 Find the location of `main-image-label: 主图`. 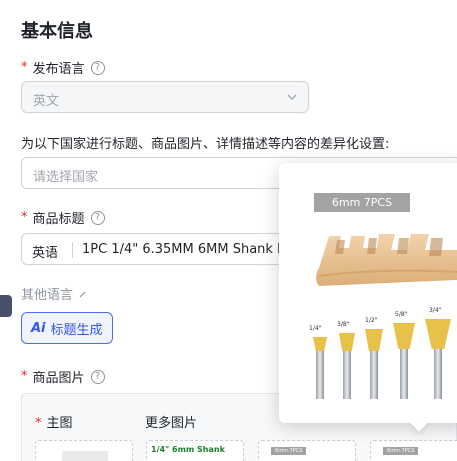

main-image-label: 主图 is located at coordinates (59, 423).